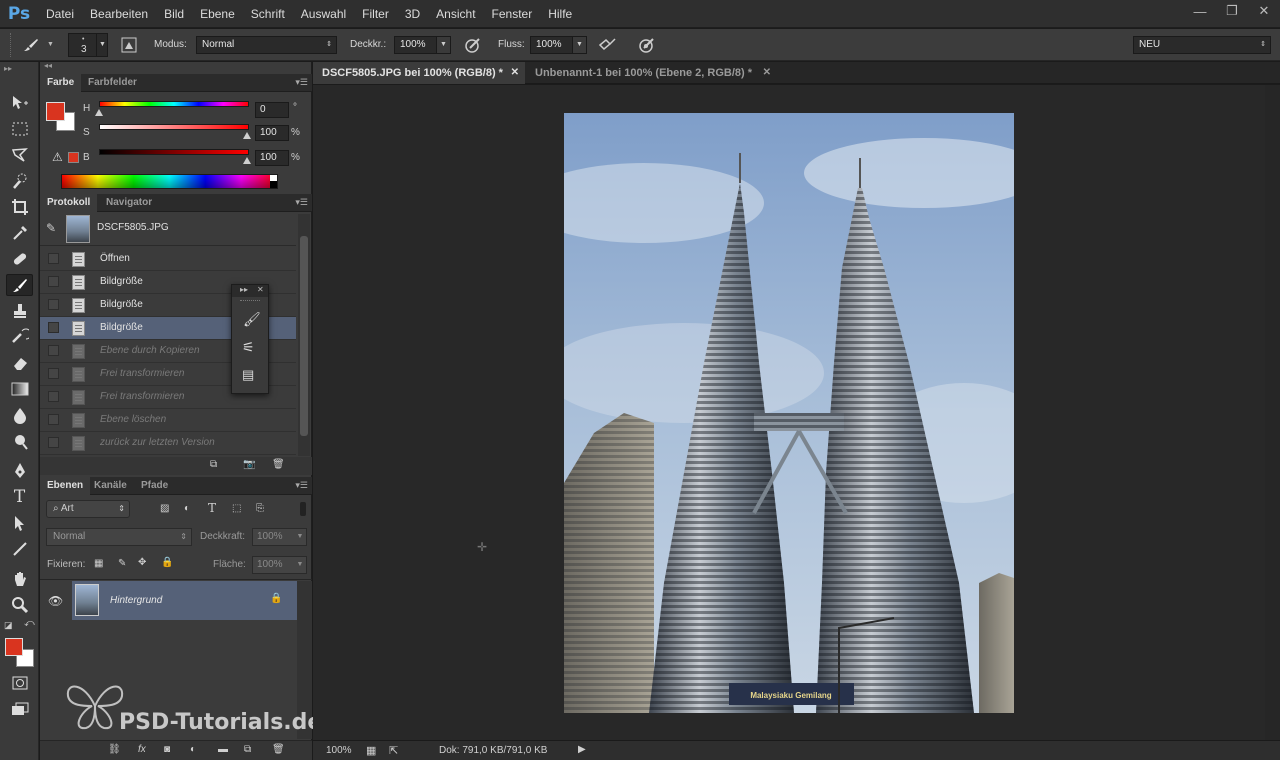 The height and width of the screenshot is (760, 1280). What do you see at coordinates (278, 464) in the screenshot?
I see `delete-state-icon: 🗑` at bounding box center [278, 464].